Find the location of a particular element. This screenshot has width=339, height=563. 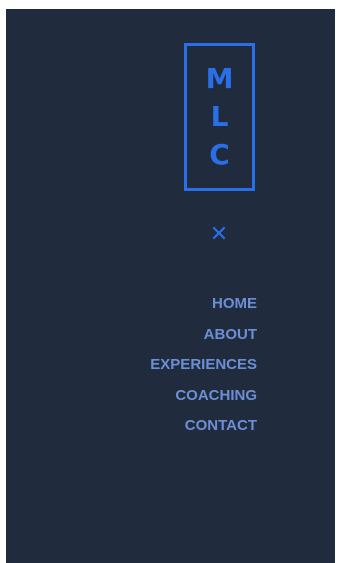

nav-item-experiences: EXPERIENCES is located at coordinates (203, 365).